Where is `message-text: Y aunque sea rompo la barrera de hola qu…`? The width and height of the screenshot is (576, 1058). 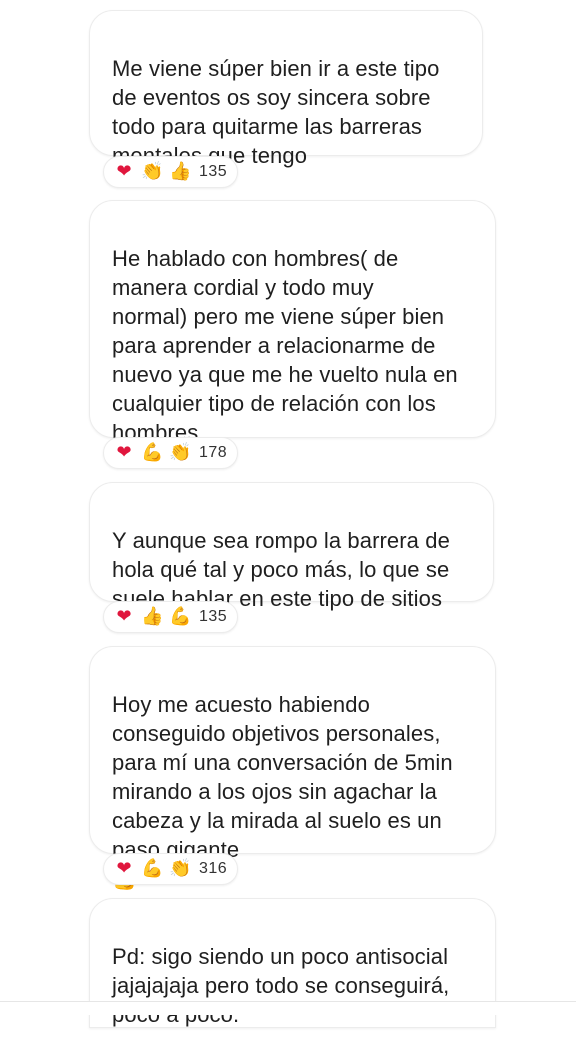
message-text: Y aunque sea rompo la barrera de hola qu… is located at coordinates (281, 569).